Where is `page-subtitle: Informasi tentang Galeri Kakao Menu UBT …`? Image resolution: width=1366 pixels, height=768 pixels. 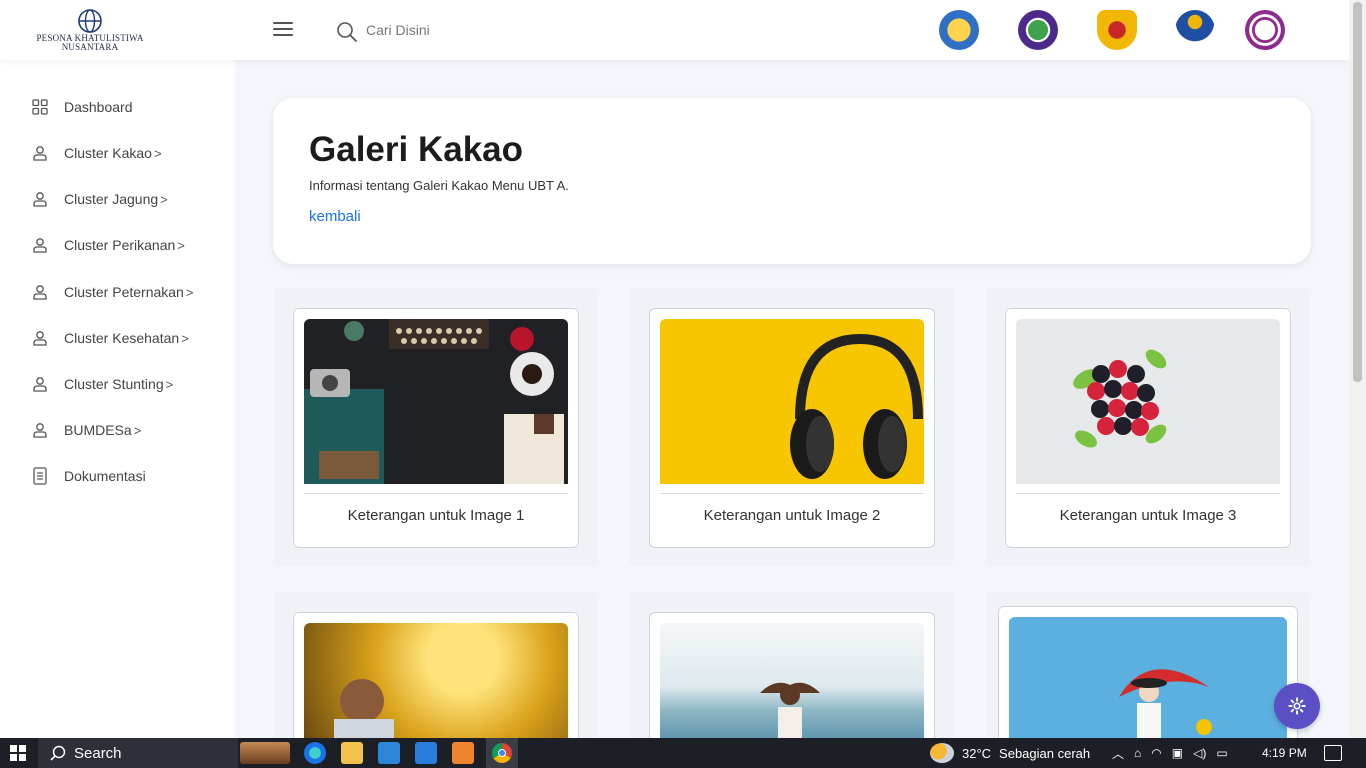 page-subtitle: Informasi tentang Galeri Kakao Menu UBT … is located at coordinates (439, 185).